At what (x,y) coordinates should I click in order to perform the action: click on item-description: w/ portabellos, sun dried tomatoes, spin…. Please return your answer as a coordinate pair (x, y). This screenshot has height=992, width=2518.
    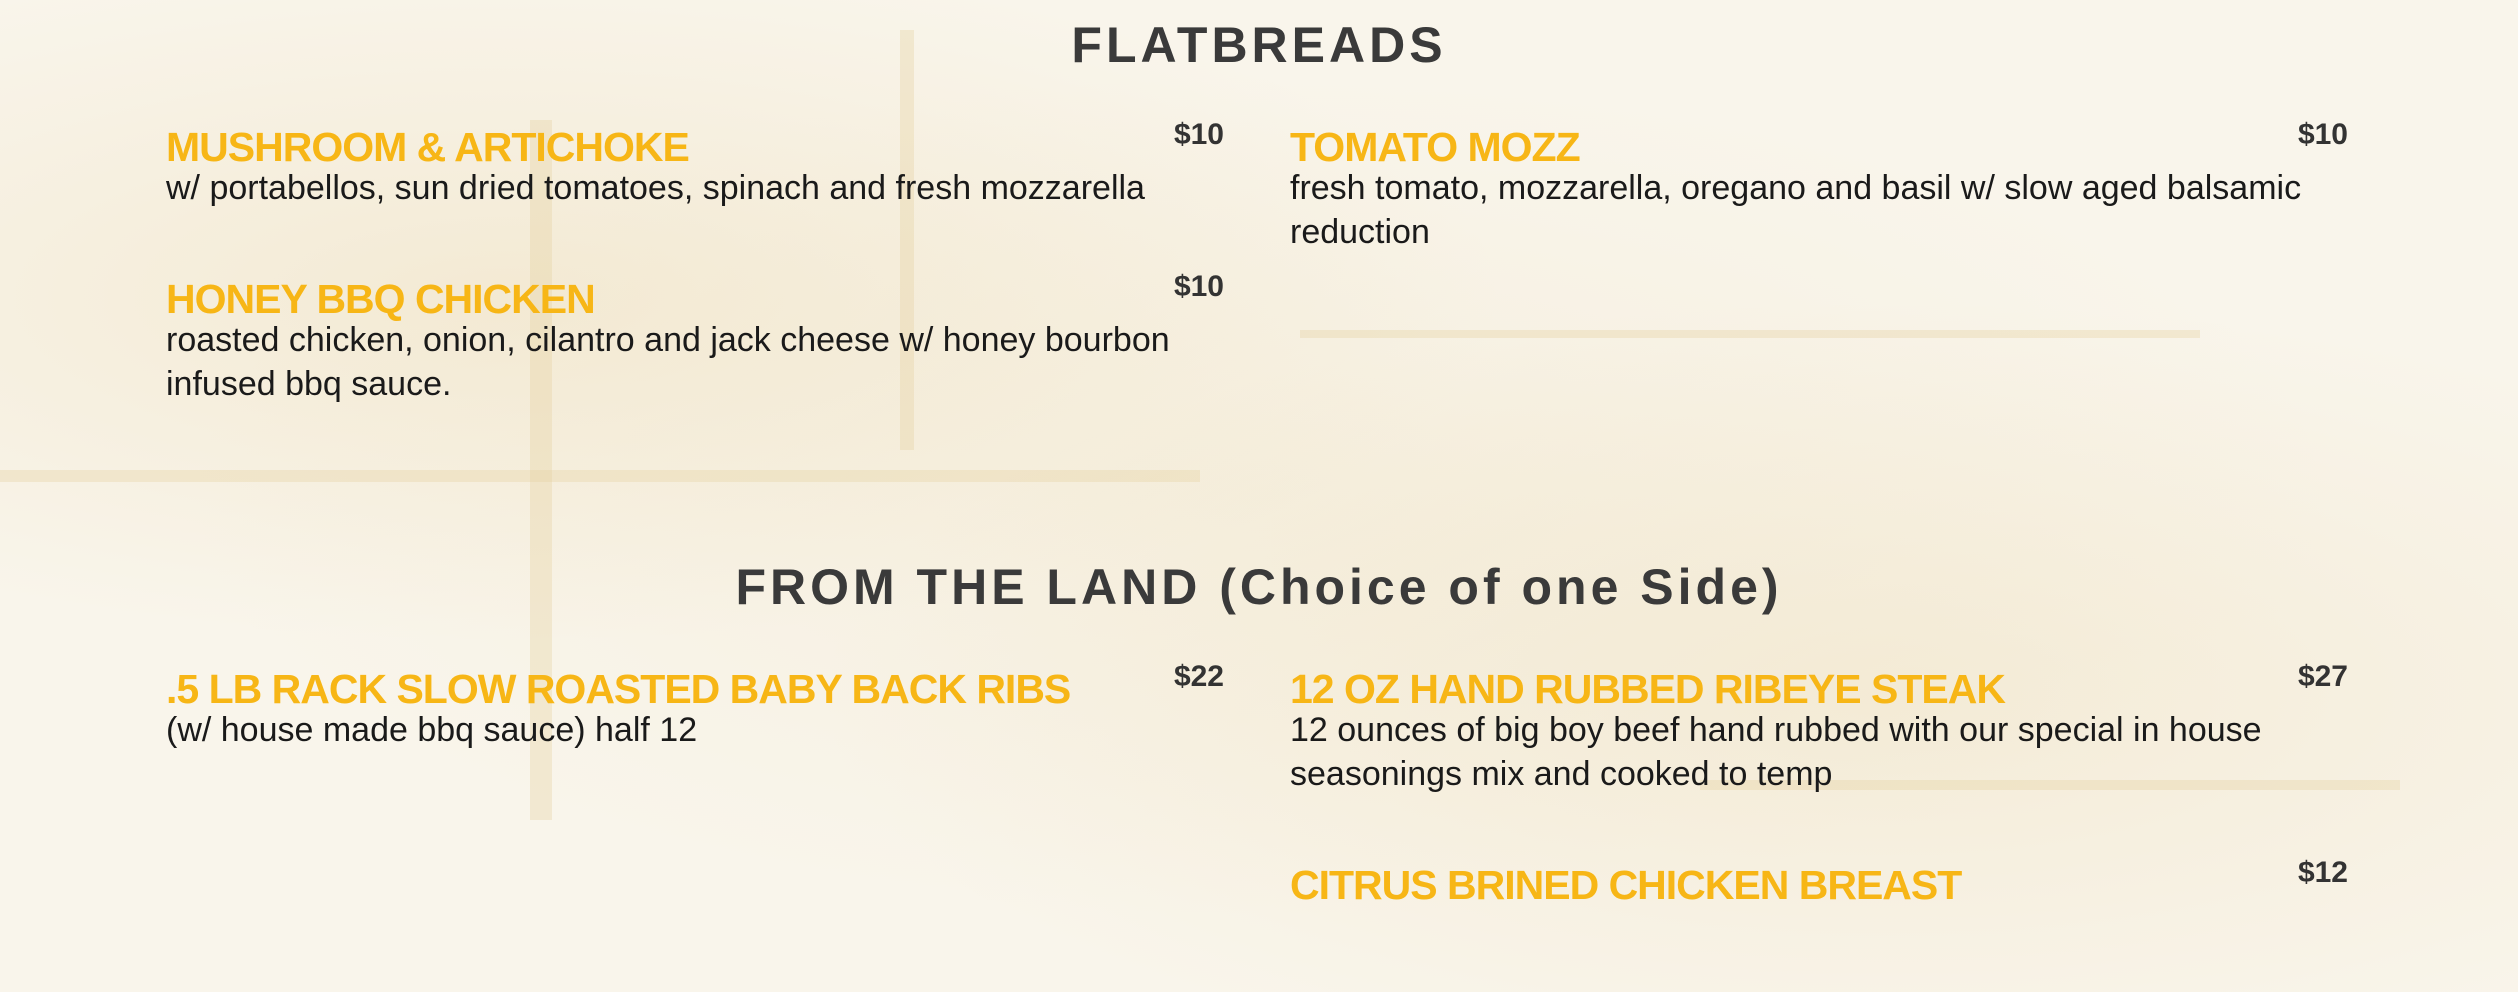
    Looking at the image, I should click on (655, 188).